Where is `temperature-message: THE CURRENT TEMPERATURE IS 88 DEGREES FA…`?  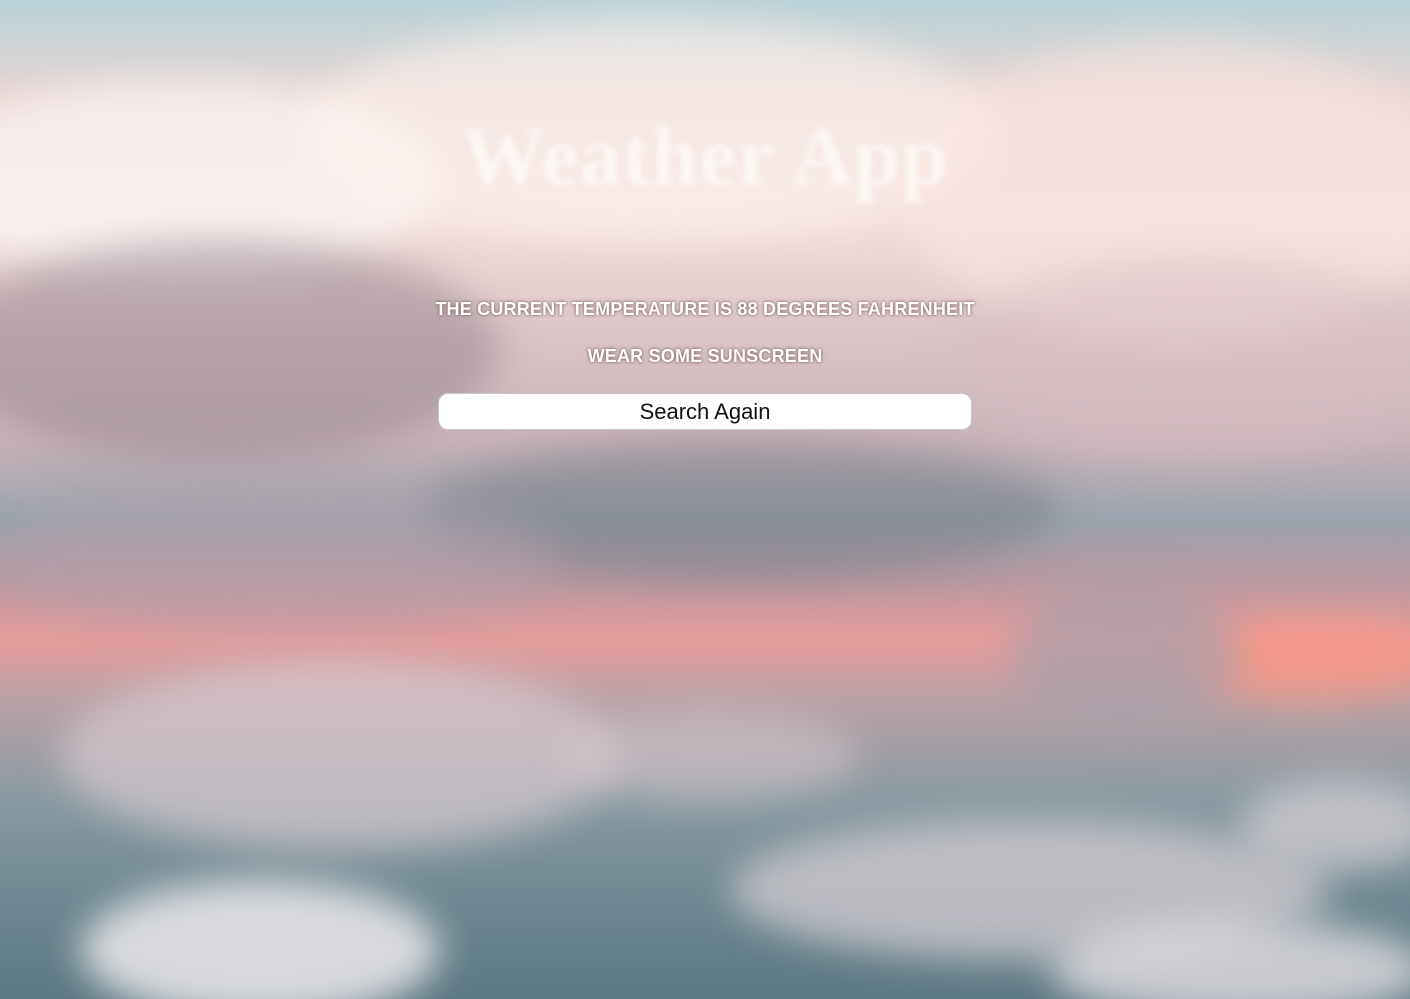 temperature-message: THE CURRENT TEMPERATURE IS 88 DEGREES FA… is located at coordinates (705, 309).